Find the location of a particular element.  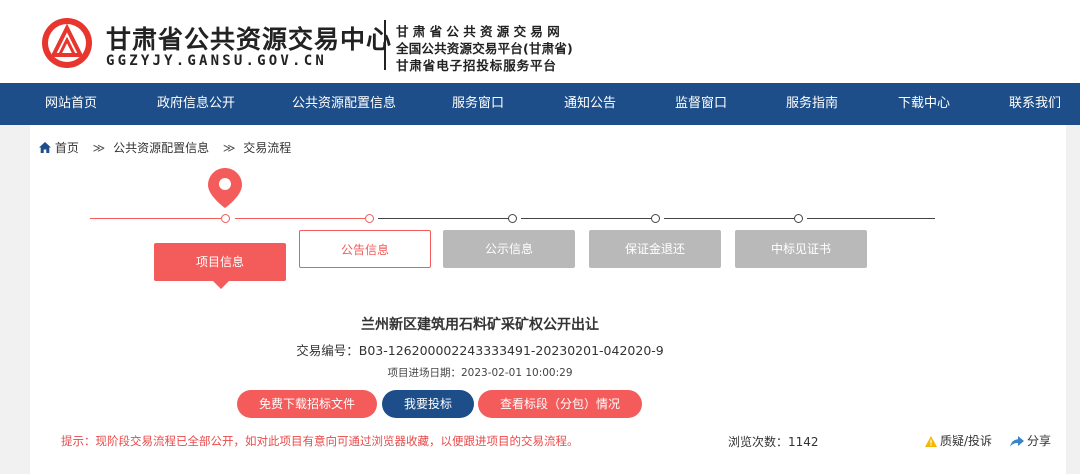

share-link: 分享 is located at coordinates (1030, 440).